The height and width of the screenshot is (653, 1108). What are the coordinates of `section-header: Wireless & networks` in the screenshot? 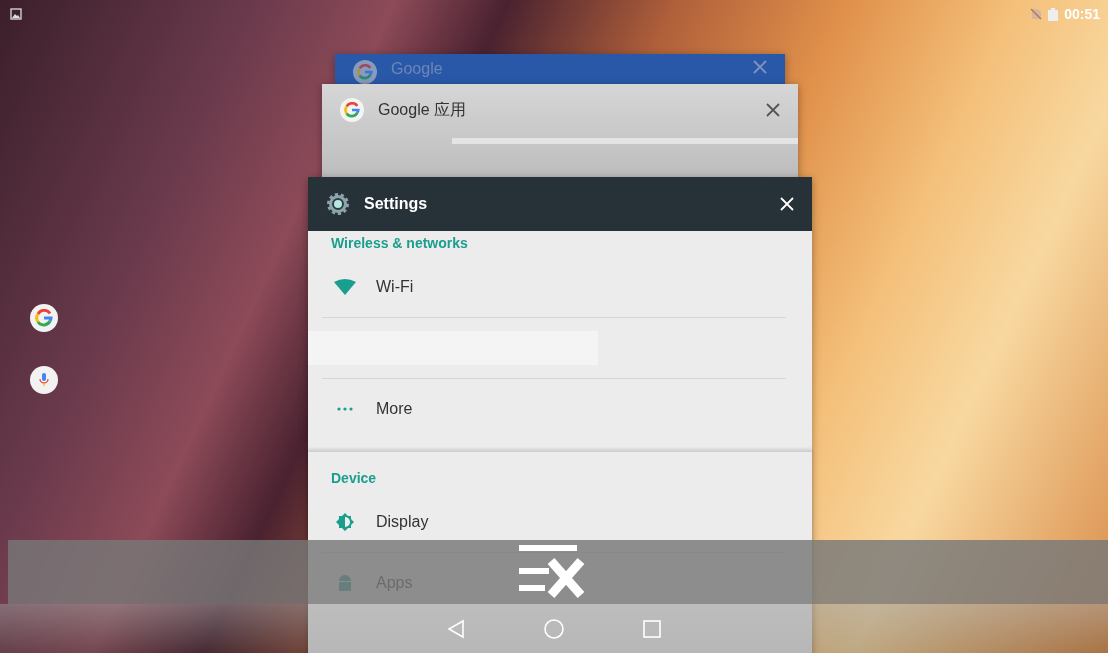 It's located at (399, 243).